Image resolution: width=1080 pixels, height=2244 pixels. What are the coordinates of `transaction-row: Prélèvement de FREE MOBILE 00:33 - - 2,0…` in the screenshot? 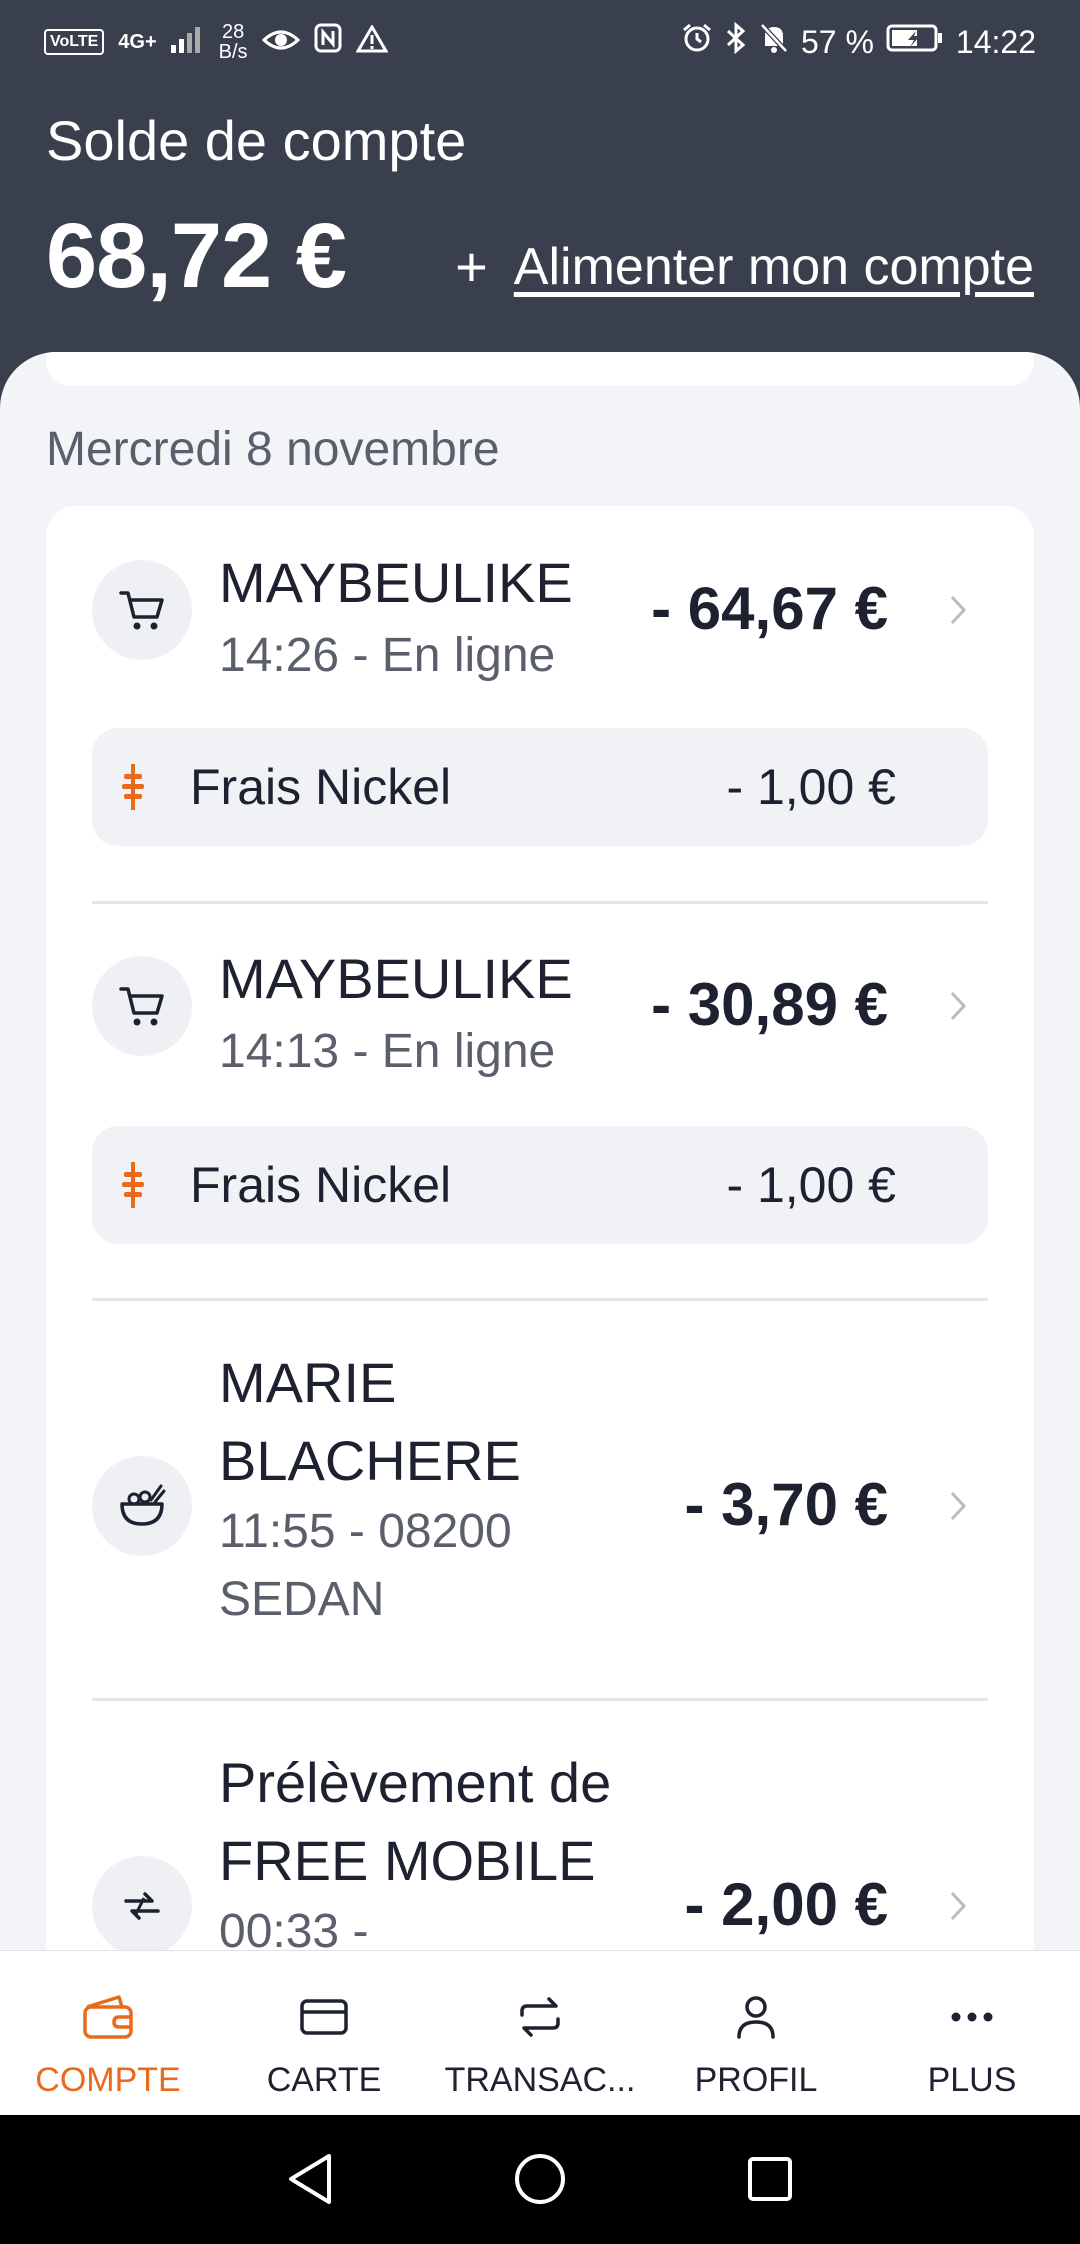 It's located at (540, 1851).